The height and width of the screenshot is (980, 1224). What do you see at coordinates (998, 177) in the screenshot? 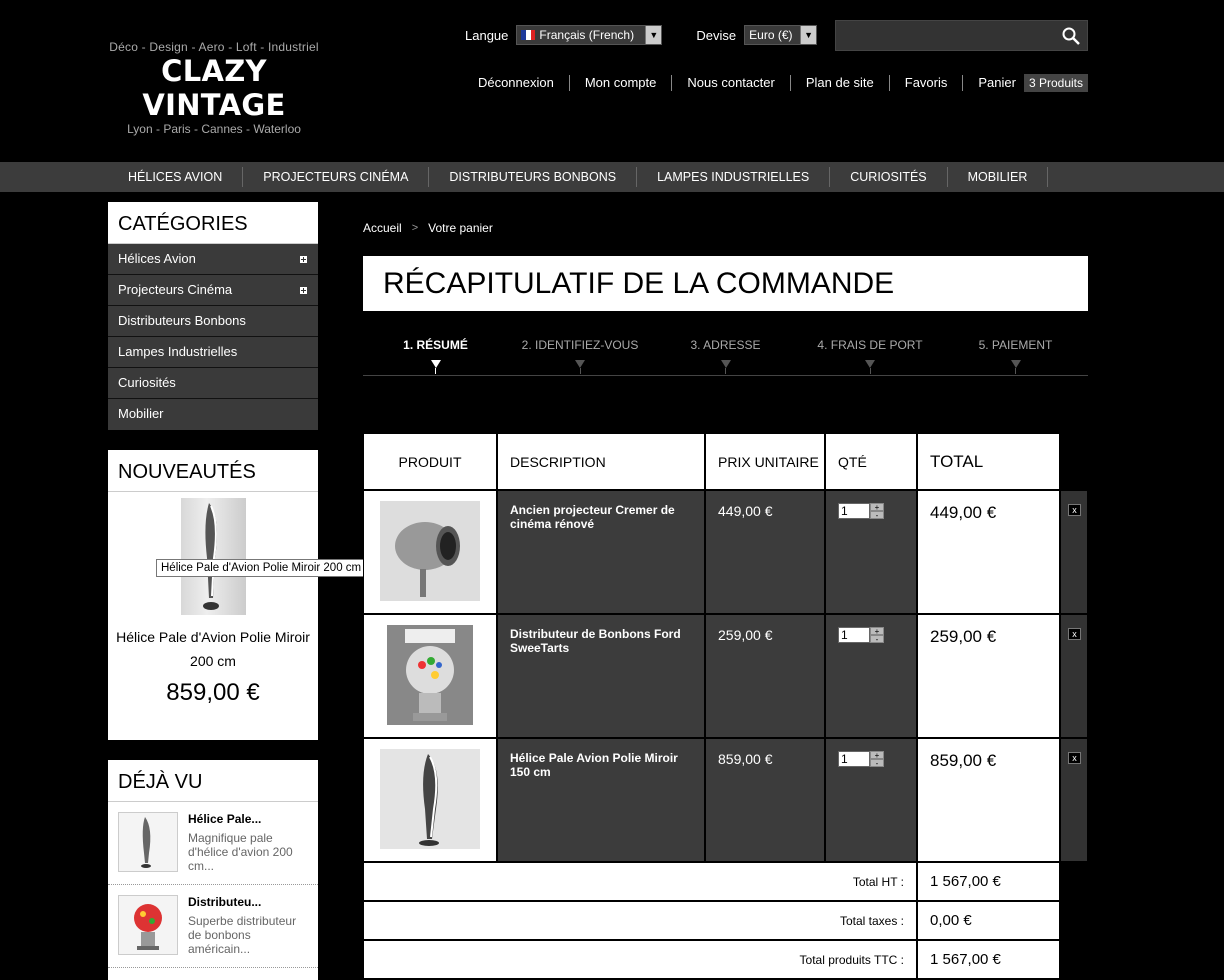
I see `menu-item-mobilier: MOBILIER` at bounding box center [998, 177].